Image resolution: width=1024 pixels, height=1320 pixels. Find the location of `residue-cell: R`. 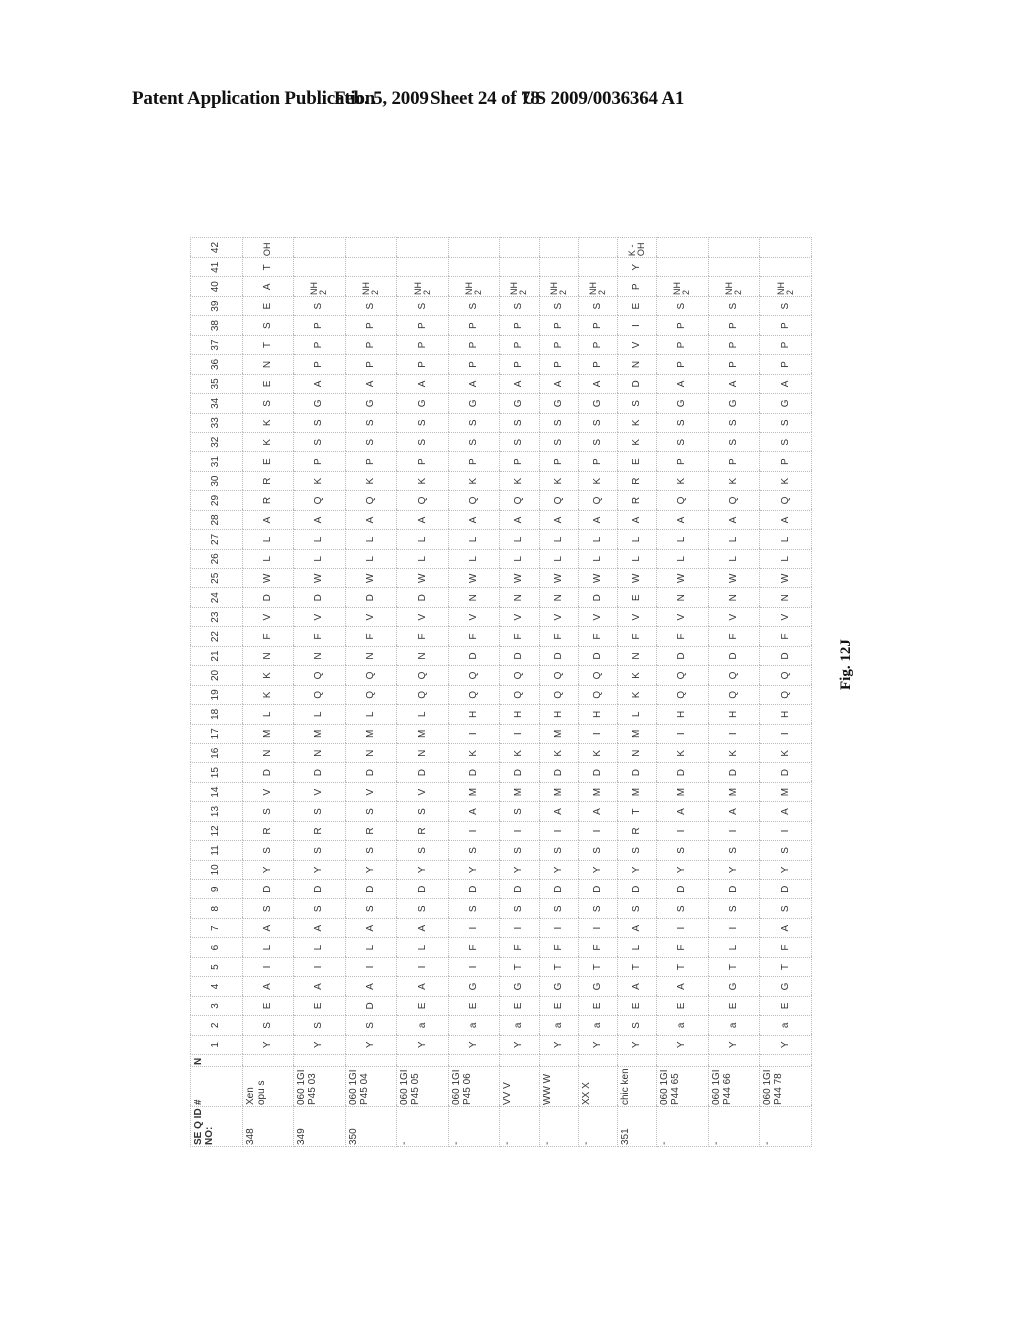

residue-cell: R is located at coordinates (319, 831).